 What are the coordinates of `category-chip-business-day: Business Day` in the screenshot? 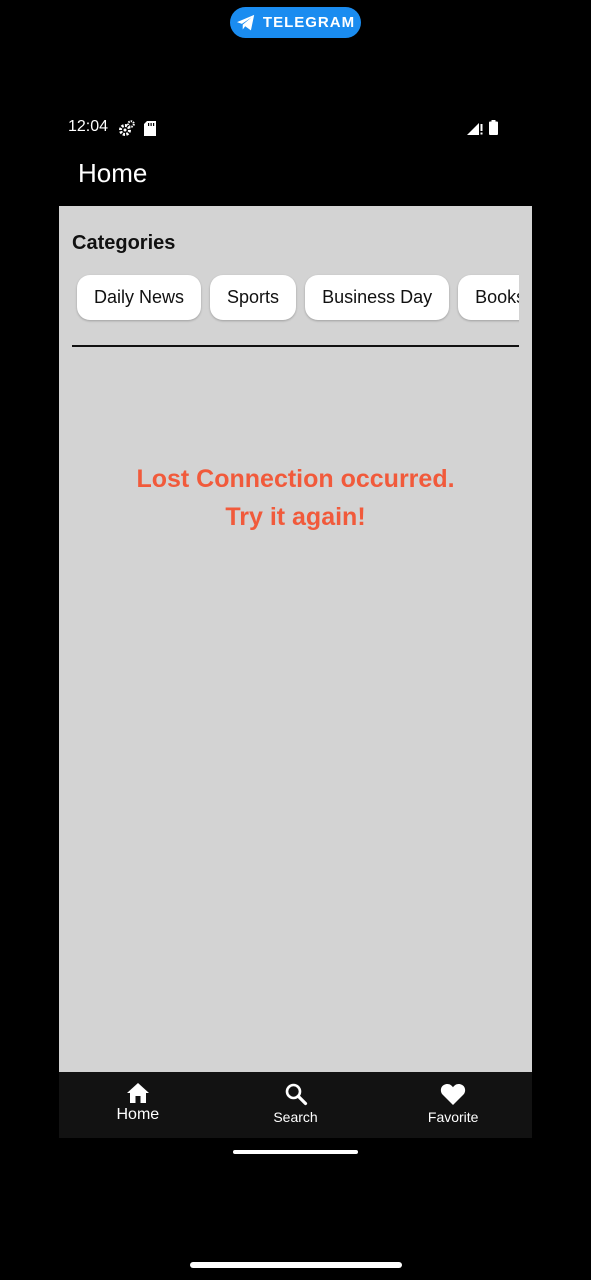 It's located at (377, 297).